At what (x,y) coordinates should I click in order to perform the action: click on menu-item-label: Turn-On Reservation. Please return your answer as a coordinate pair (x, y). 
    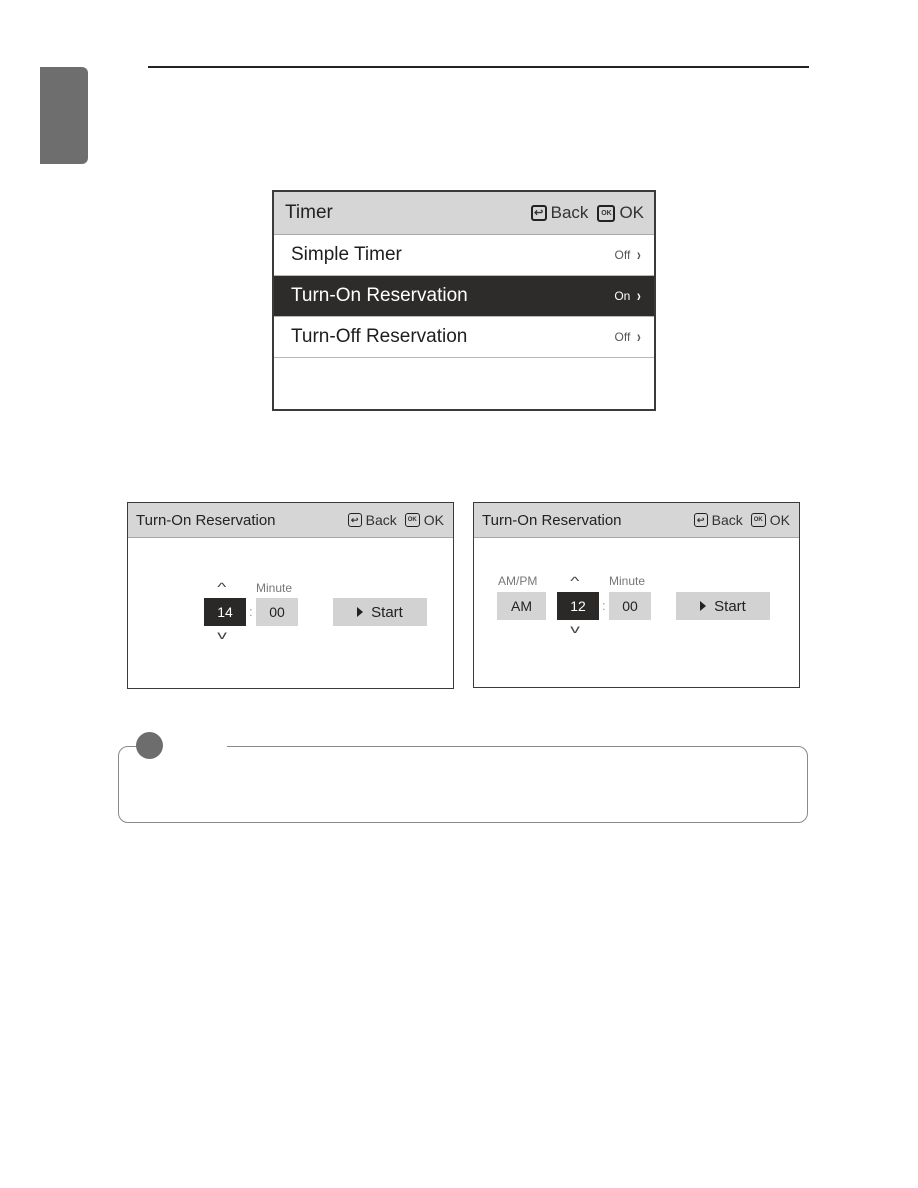
    Looking at the image, I should click on (379, 295).